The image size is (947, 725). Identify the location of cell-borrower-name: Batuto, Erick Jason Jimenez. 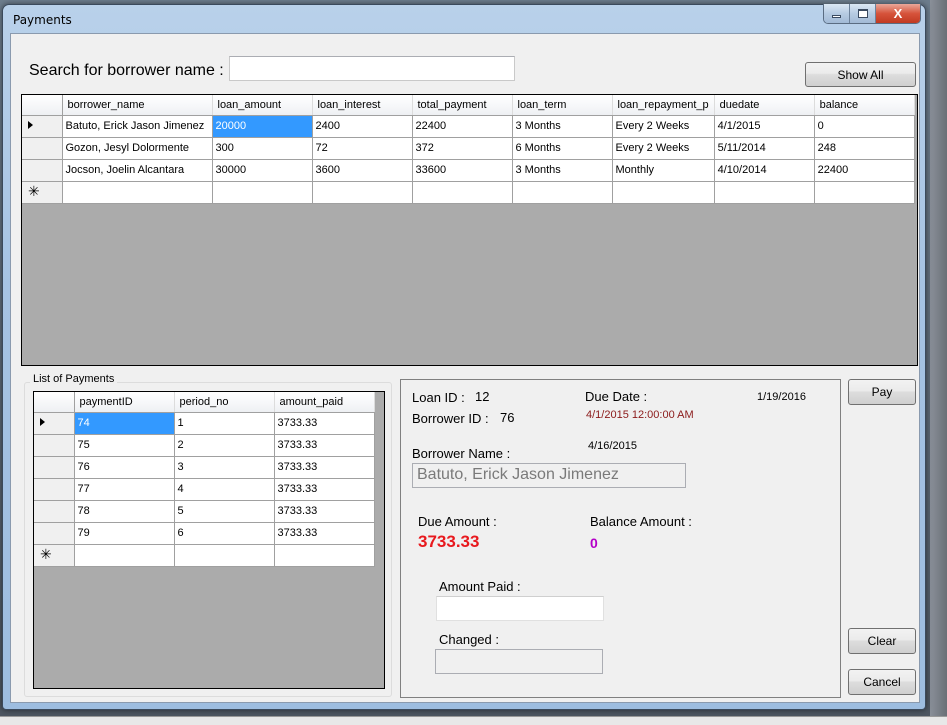
(137, 126).